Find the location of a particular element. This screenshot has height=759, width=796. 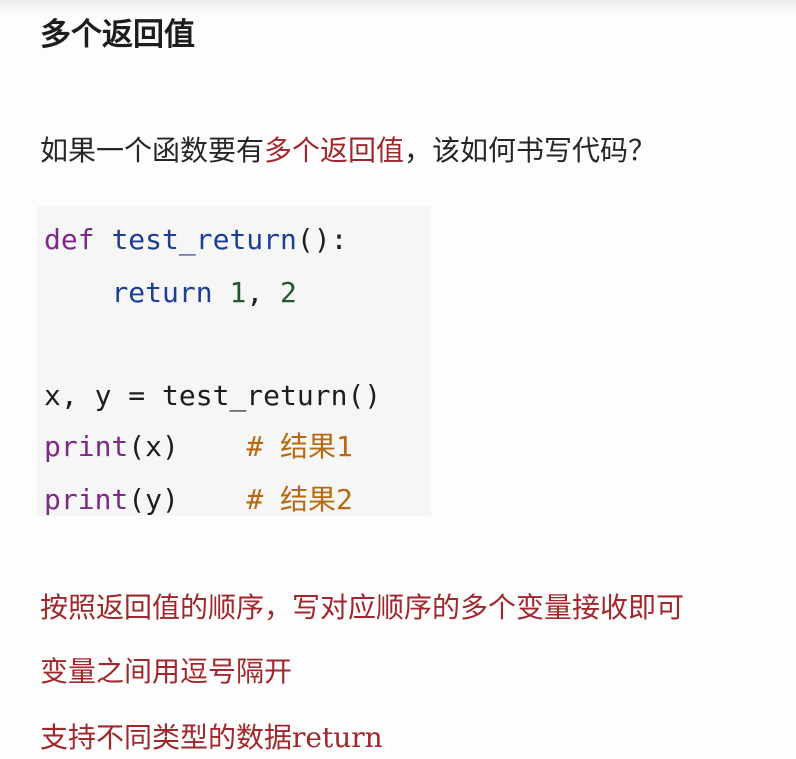

code-line-print-x: print(x) # 结果1 is located at coordinates (198, 447).